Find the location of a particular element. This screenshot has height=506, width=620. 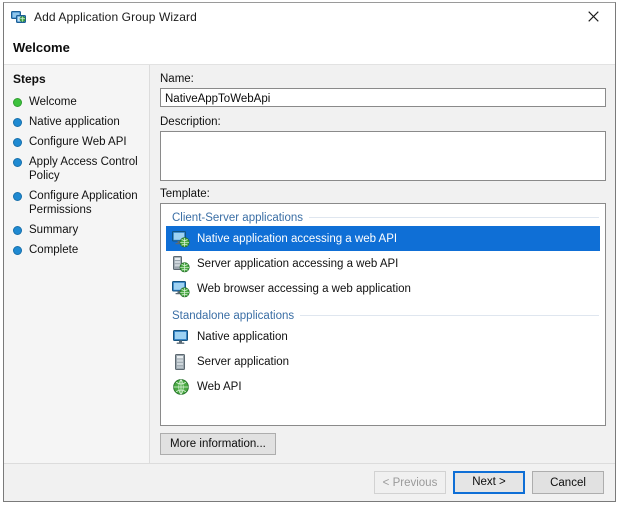

name-input is located at coordinates (383, 97).